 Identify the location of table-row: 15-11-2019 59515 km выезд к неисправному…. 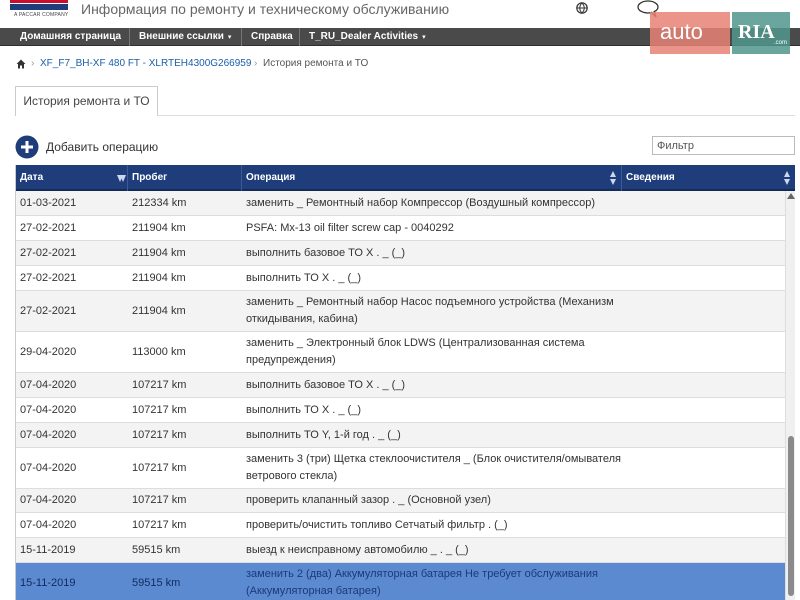
(400, 550).